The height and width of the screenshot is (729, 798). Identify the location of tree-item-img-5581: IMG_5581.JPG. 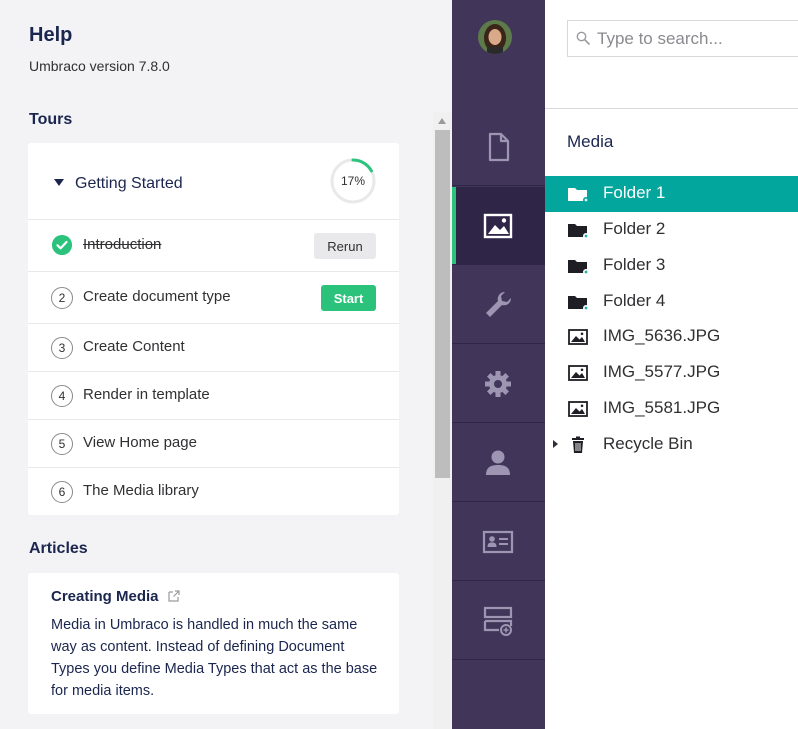
(671, 409).